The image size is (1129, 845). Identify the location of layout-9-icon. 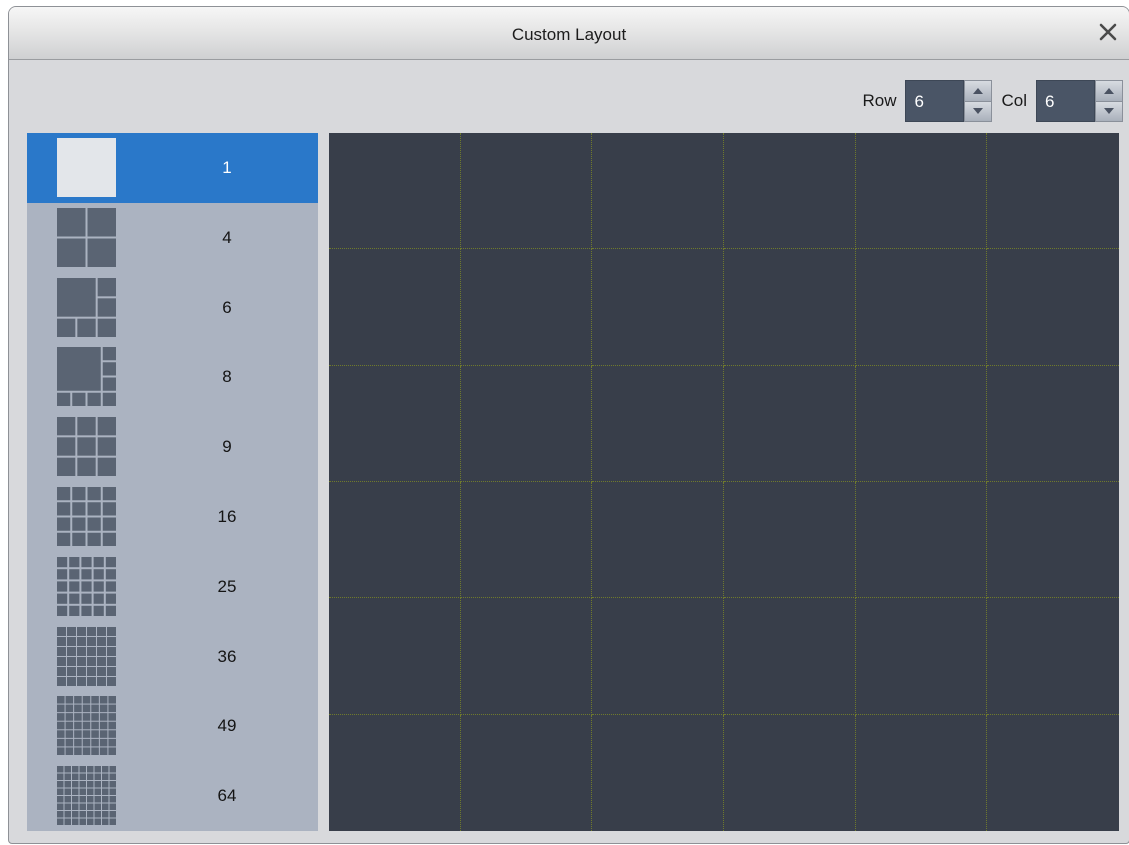
(86, 447).